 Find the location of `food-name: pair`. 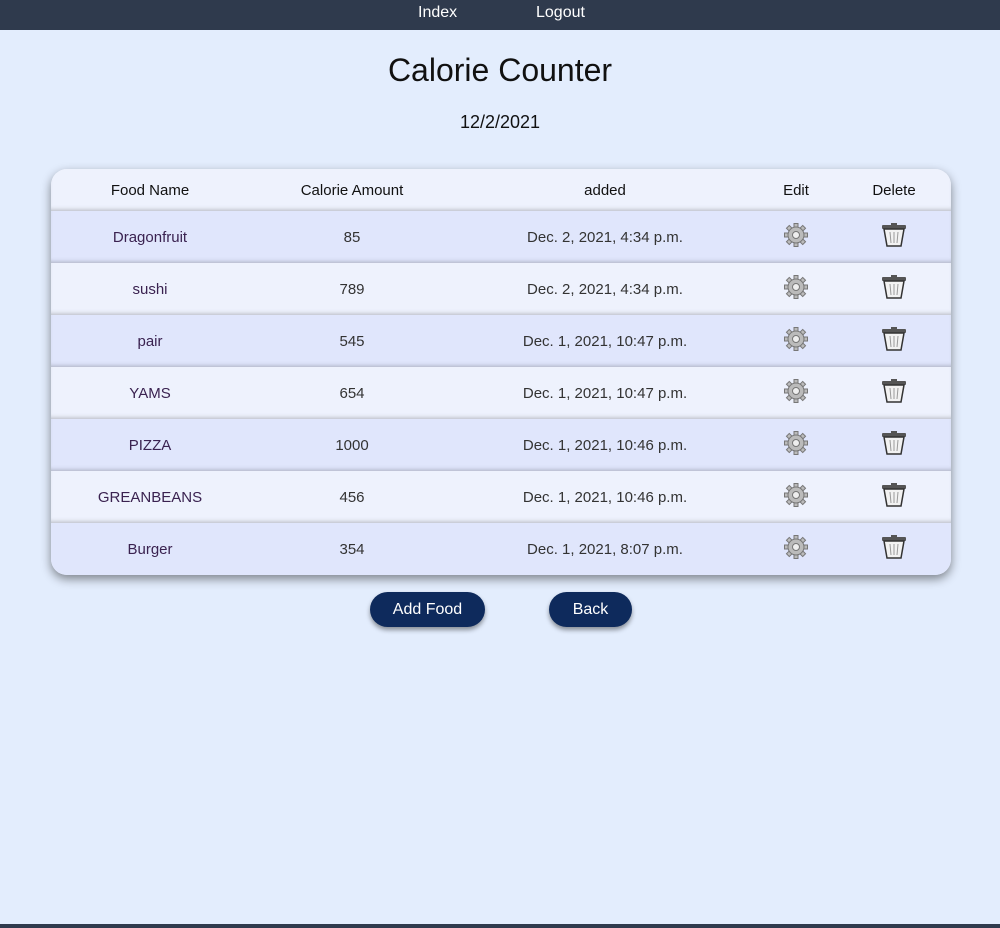

food-name: pair is located at coordinates (150, 341).